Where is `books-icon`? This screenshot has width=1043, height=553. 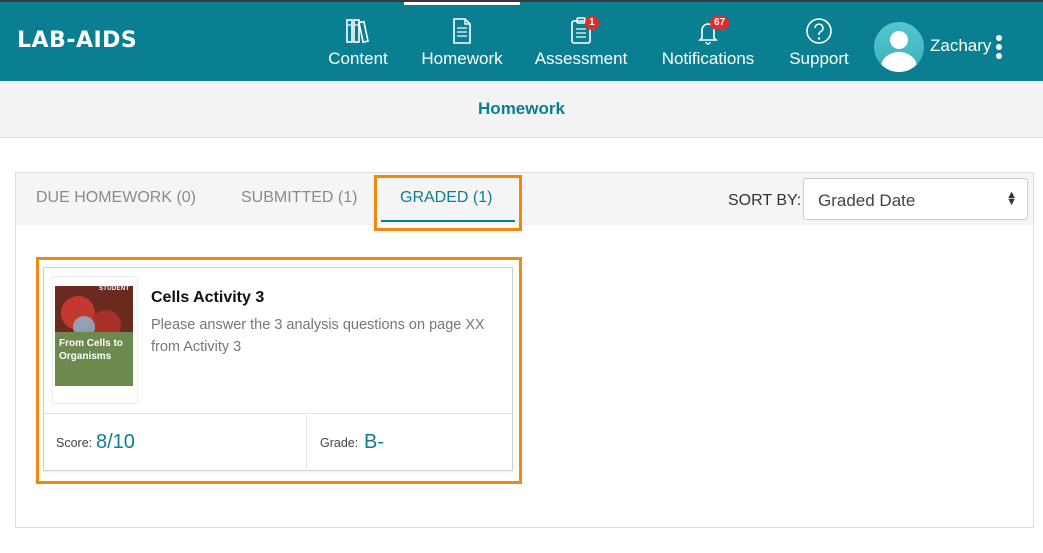 books-icon is located at coordinates (357, 31).